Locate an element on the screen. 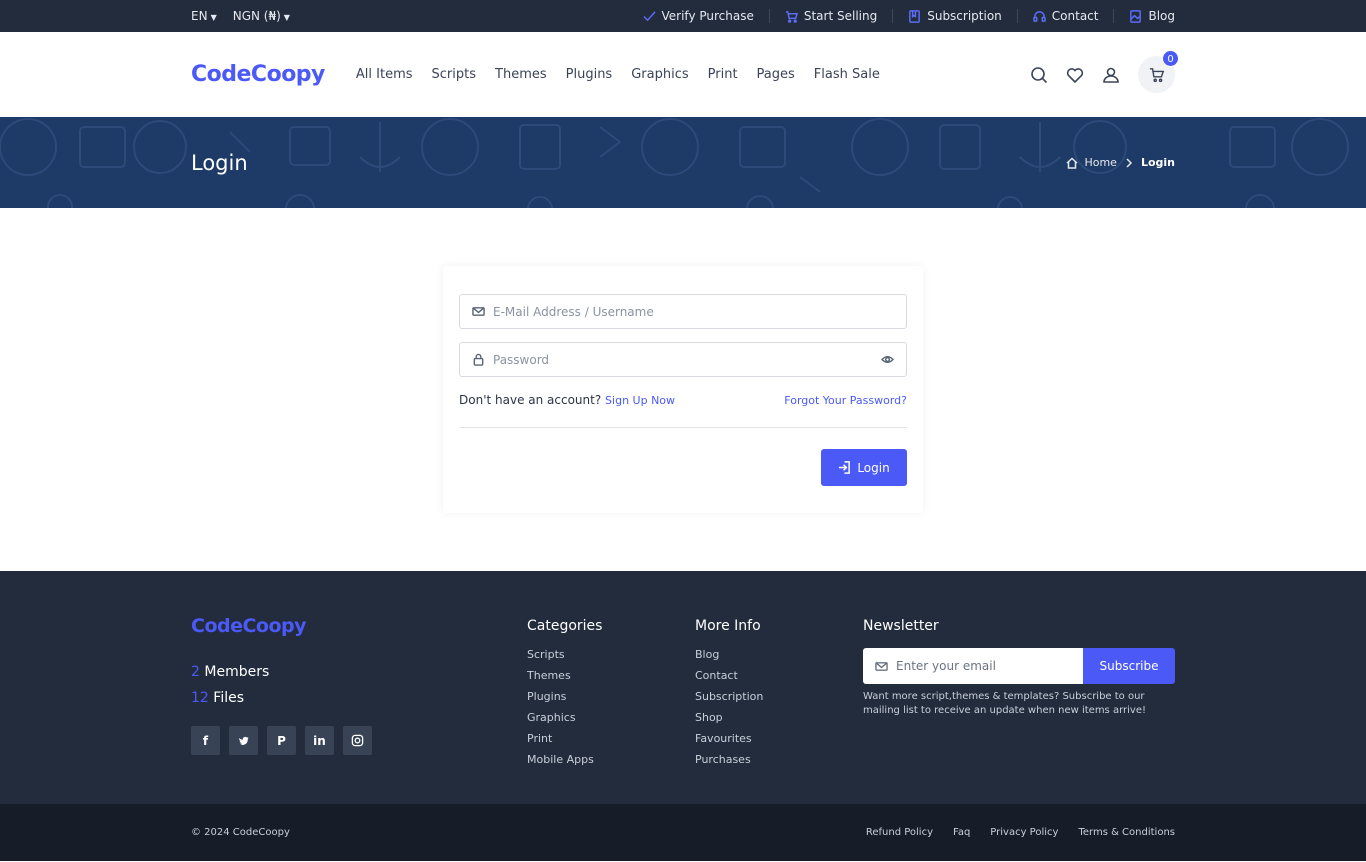 The width and height of the screenshot is (1366, 862). email-input is located at coordinates (693, 311).